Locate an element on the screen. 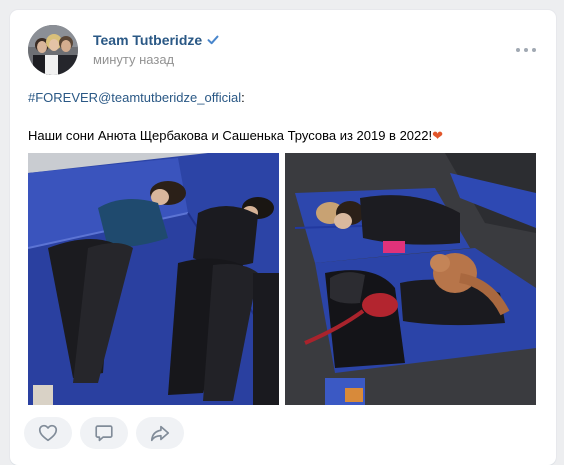 The image size is (564, 465). share-button is located at coordinates (160, 433).